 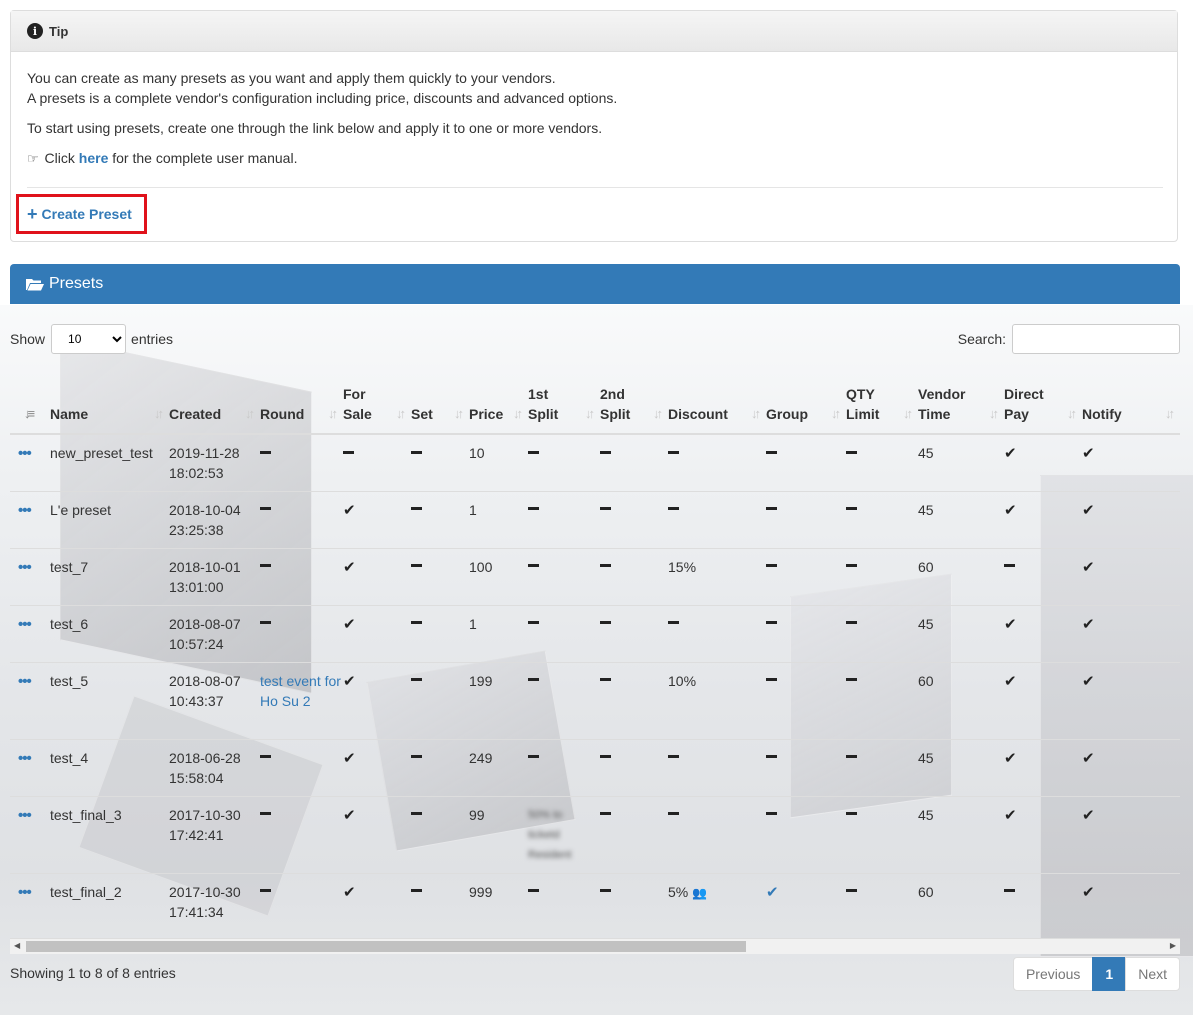 What do you see at coordinates (1043, 409) in the screenshot?
I see `column-header-direct-pay: Direct Pay ↓↑` at bounding box center [1043, 409].